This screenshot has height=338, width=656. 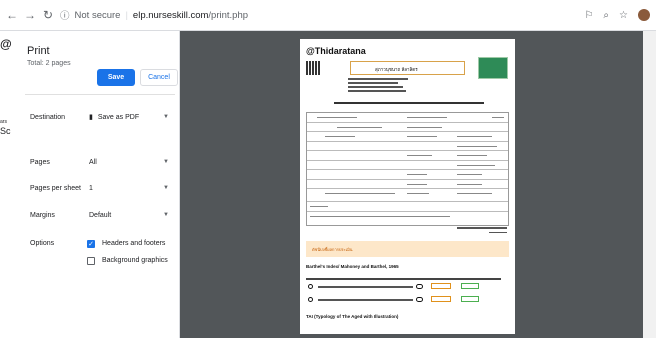 I want to click on profile-photo, so click(x=493, y=68).